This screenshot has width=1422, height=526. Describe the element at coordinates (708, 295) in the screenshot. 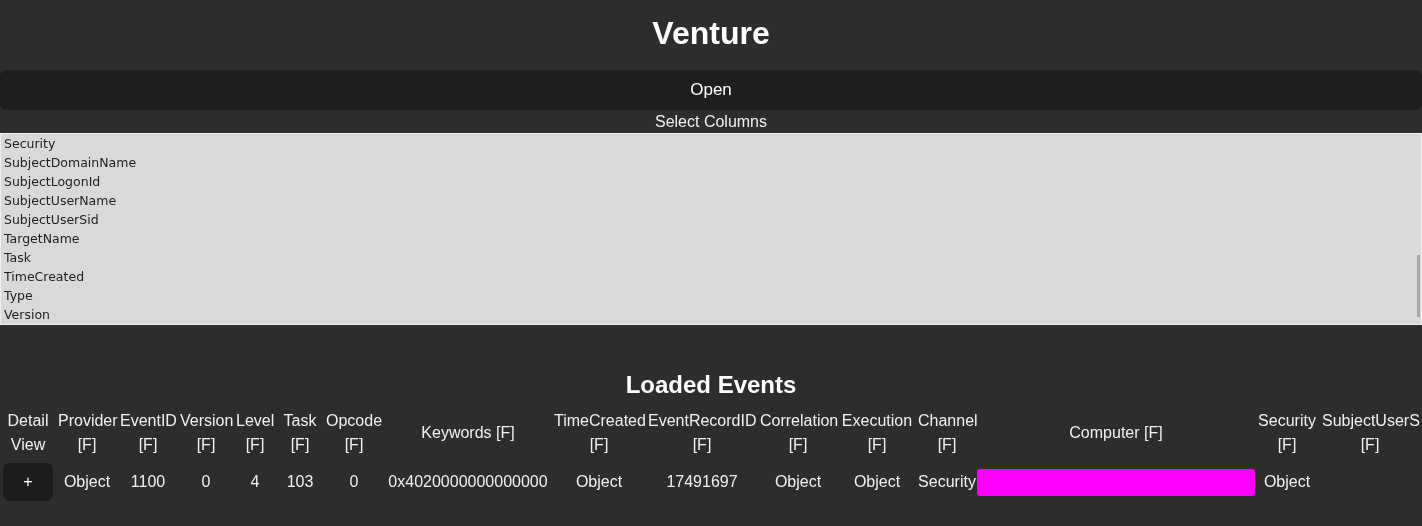

I see `list-item: Type` at that location.